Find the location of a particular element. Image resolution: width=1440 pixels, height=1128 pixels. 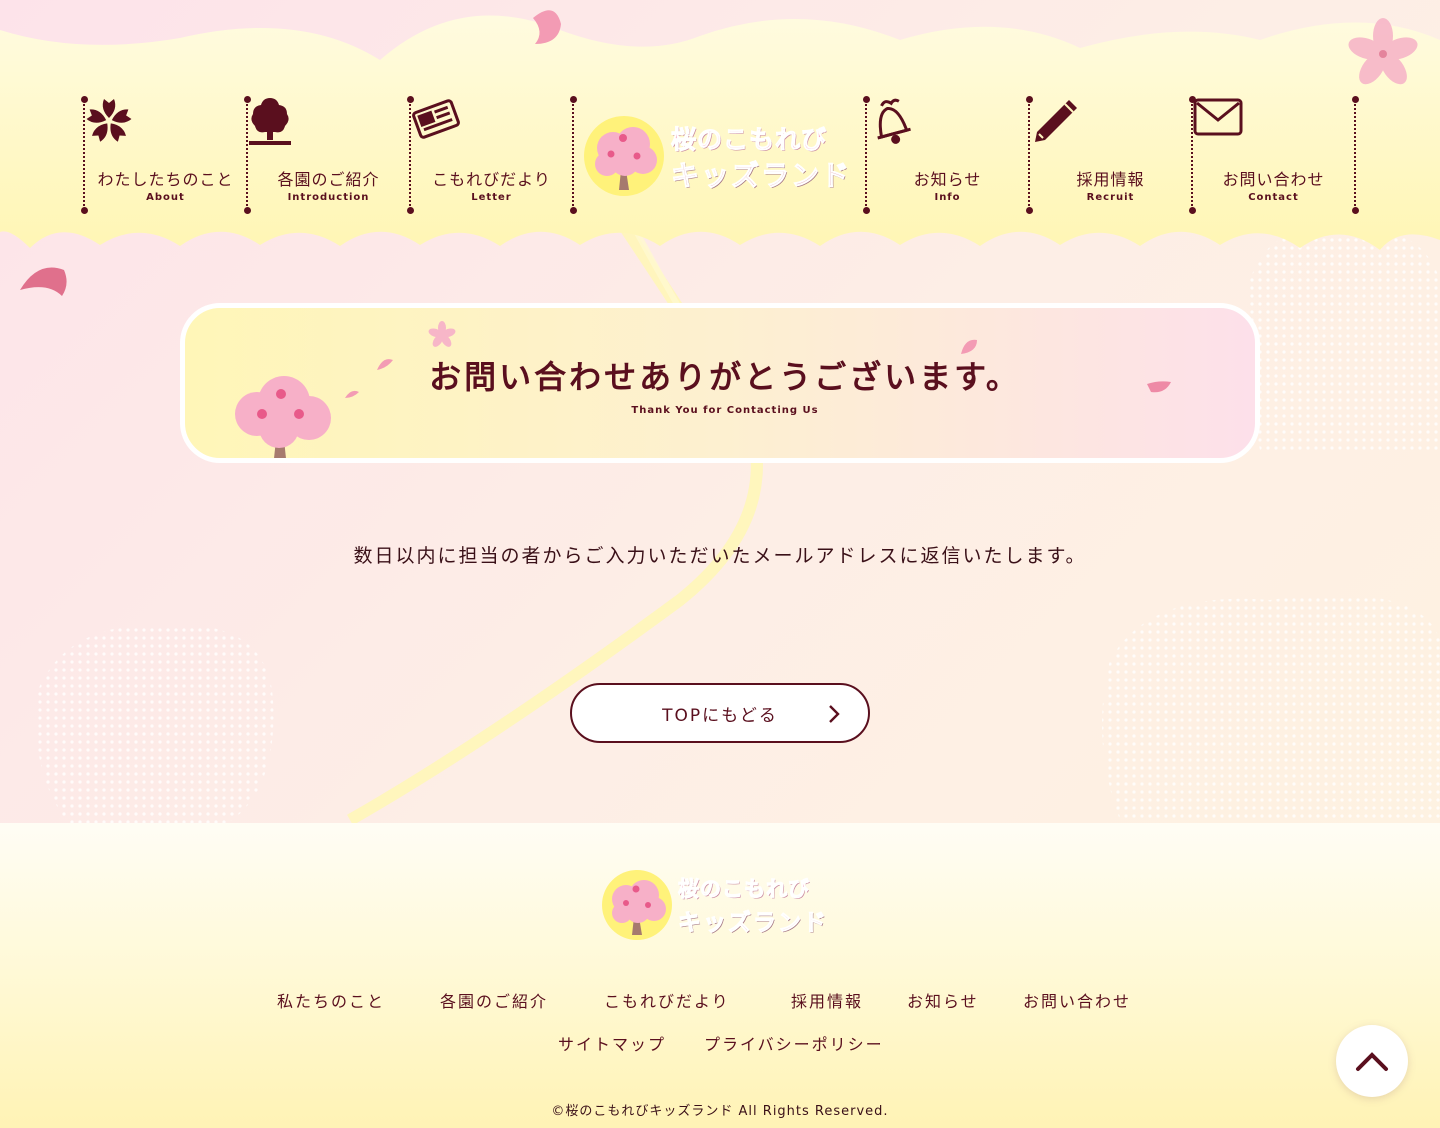

footer-subnav: サイトマップ プライバシーポリシー is located at coordinates (720, 1043).